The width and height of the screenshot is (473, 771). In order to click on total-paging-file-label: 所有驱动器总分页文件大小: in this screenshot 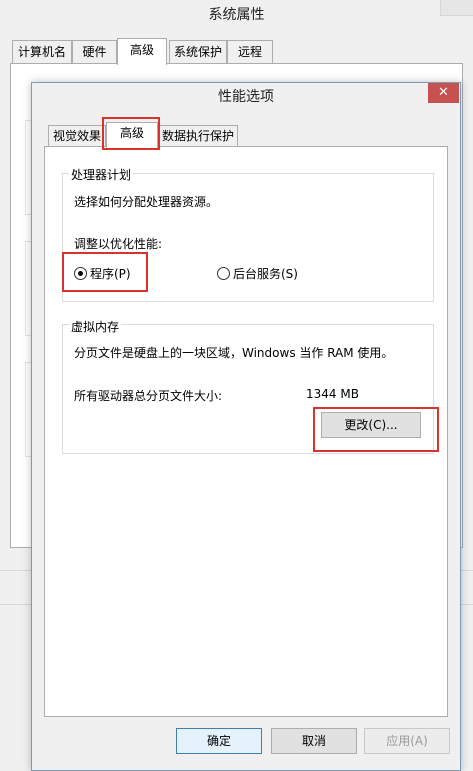, I will do `click(148, 396)`.